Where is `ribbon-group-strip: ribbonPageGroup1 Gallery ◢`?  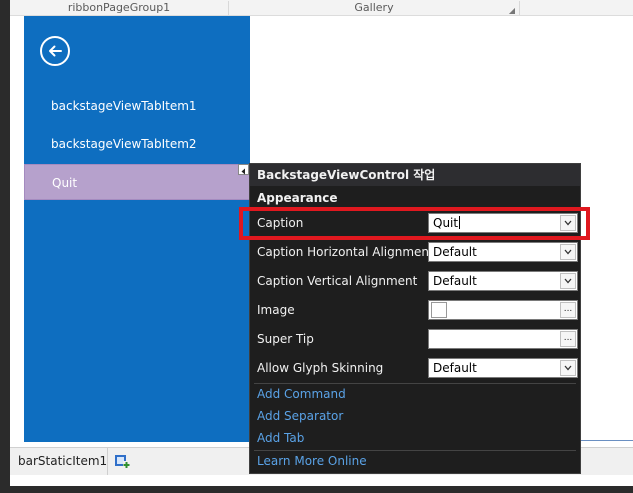
ribbon-group-strip: ribbonPageGroup1 Gallery ◢ is located at coordinates (321, 8).